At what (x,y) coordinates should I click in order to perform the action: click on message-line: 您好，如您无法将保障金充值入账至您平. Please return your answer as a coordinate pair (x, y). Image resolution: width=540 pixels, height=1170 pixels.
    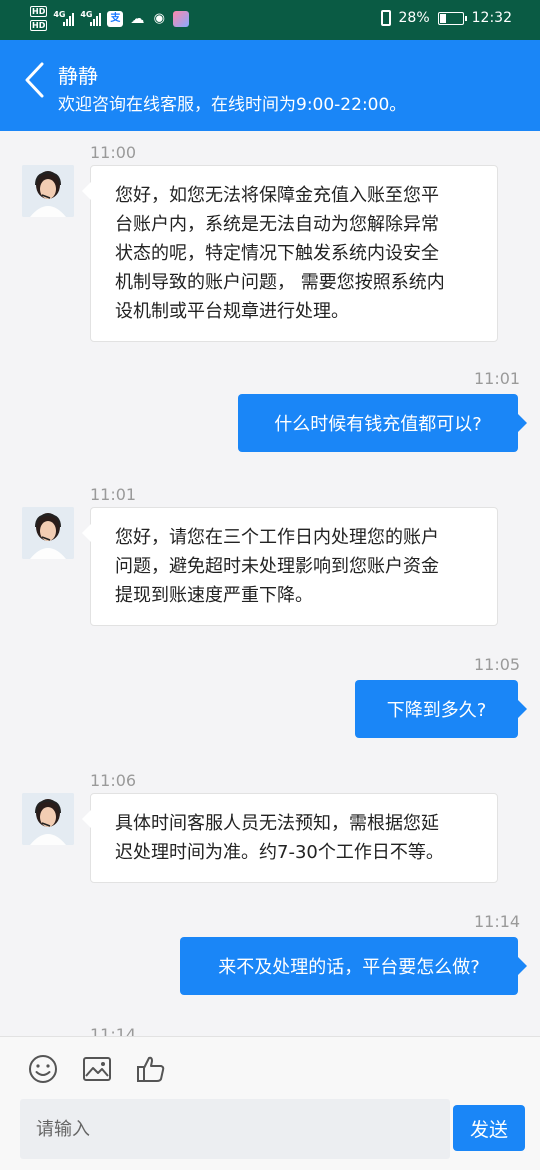
    Looking at the image, I should click on (277, 195).